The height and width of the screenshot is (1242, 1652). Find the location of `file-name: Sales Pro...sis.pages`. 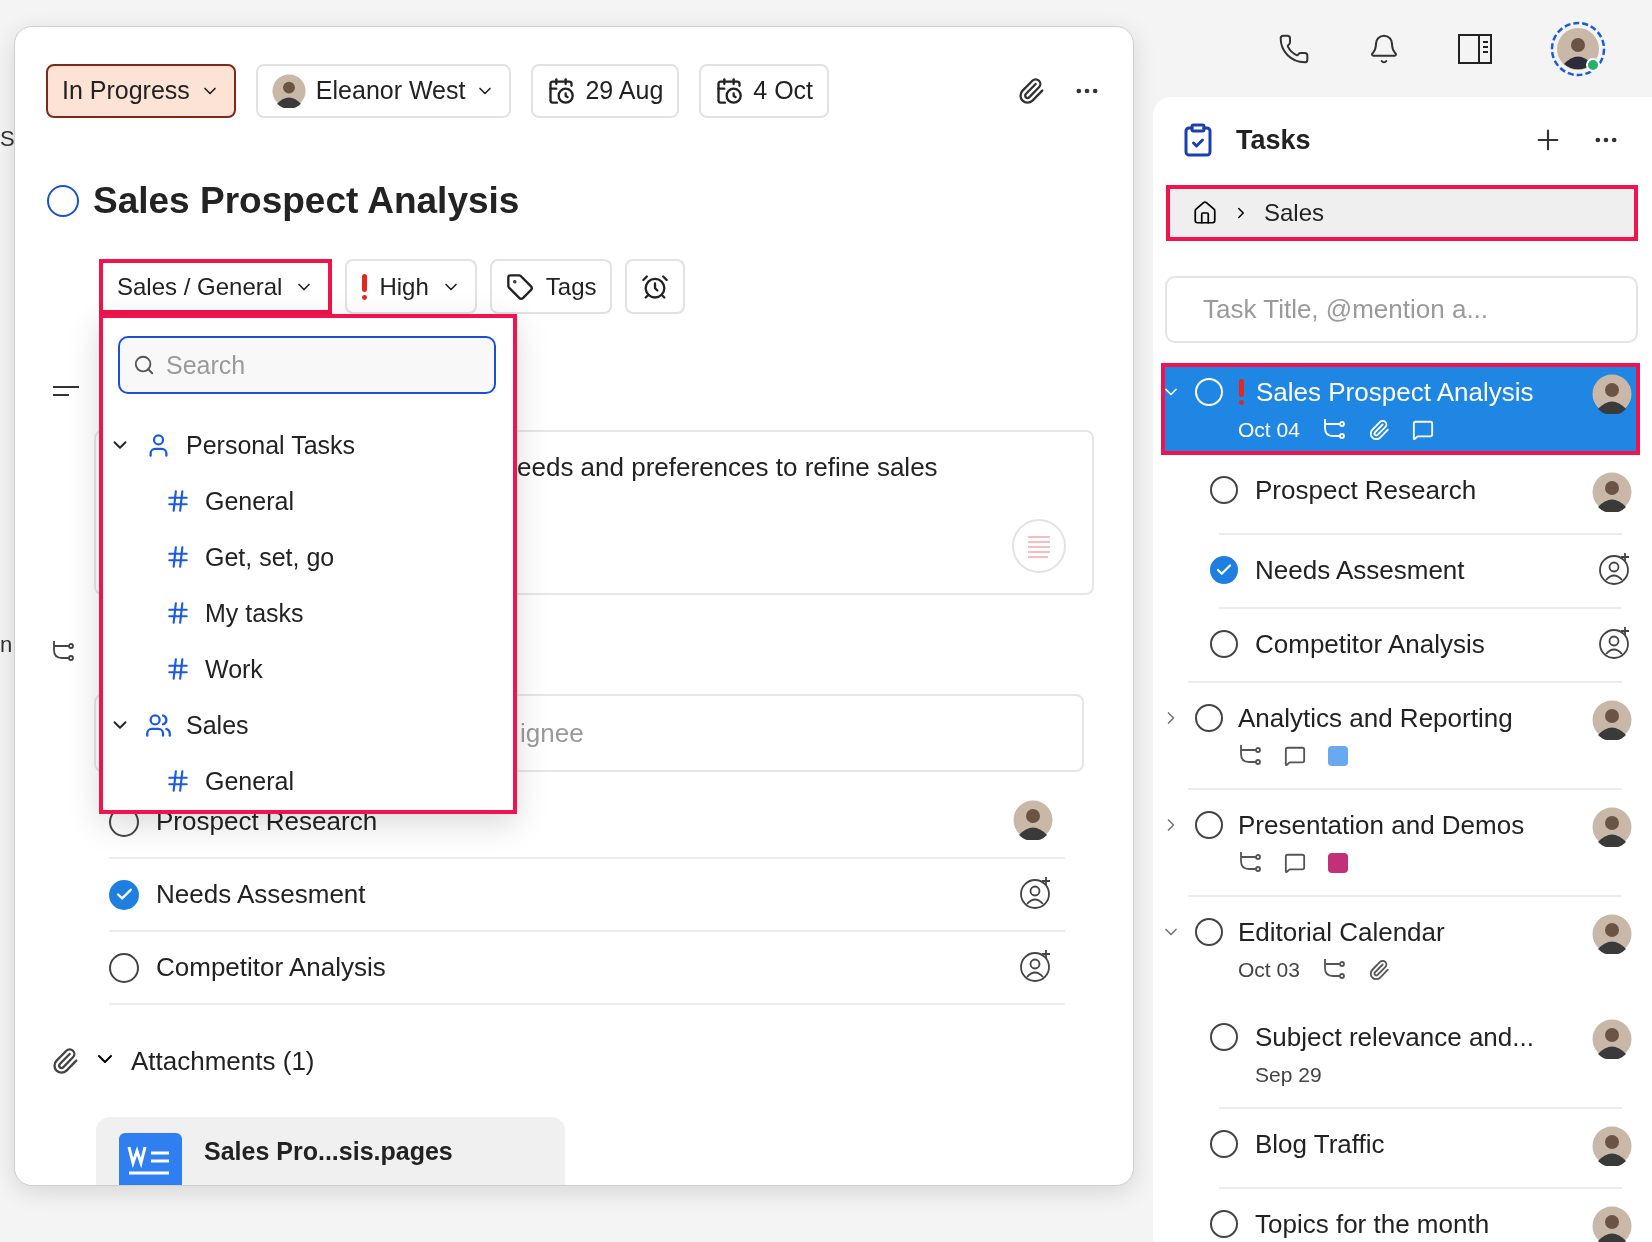

file-name: Sales Pro...sis.pages is located at coordinates (328, 1152).